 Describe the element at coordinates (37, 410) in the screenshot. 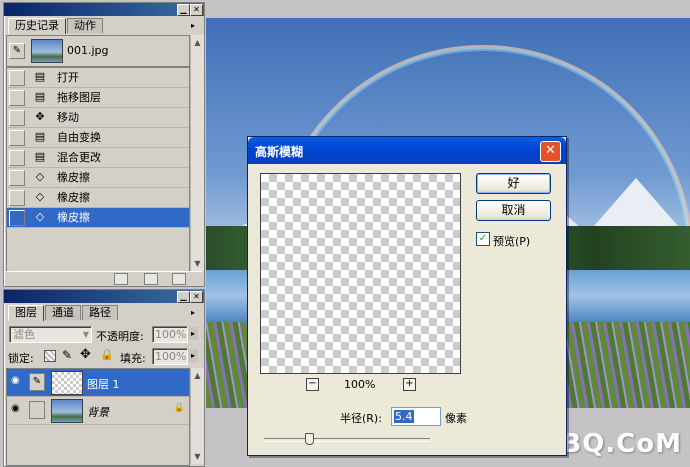

I see `link-box` at that location.